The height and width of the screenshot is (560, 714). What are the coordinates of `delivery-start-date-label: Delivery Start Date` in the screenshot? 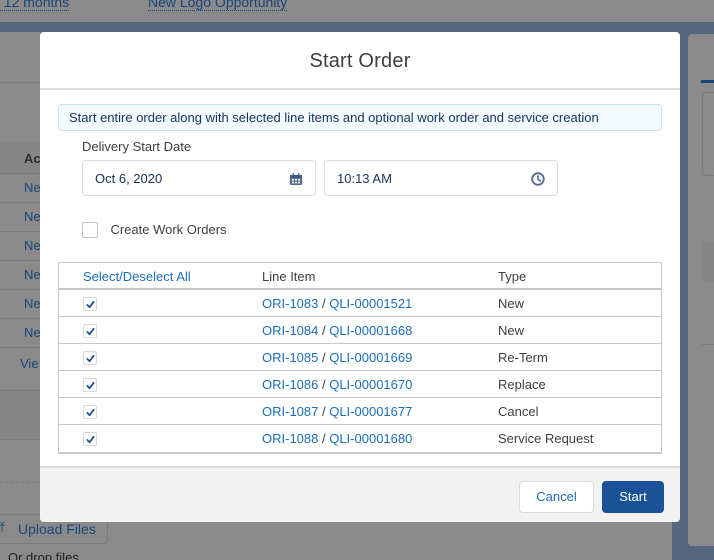 It's located at (137, 146).